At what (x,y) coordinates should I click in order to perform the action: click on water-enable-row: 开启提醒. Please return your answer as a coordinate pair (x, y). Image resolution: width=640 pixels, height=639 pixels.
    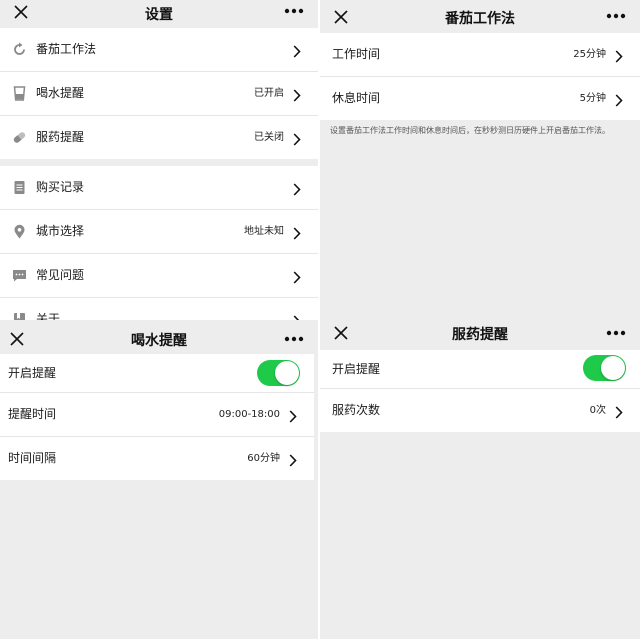
    Looking at the image, I should click on (157, 373).